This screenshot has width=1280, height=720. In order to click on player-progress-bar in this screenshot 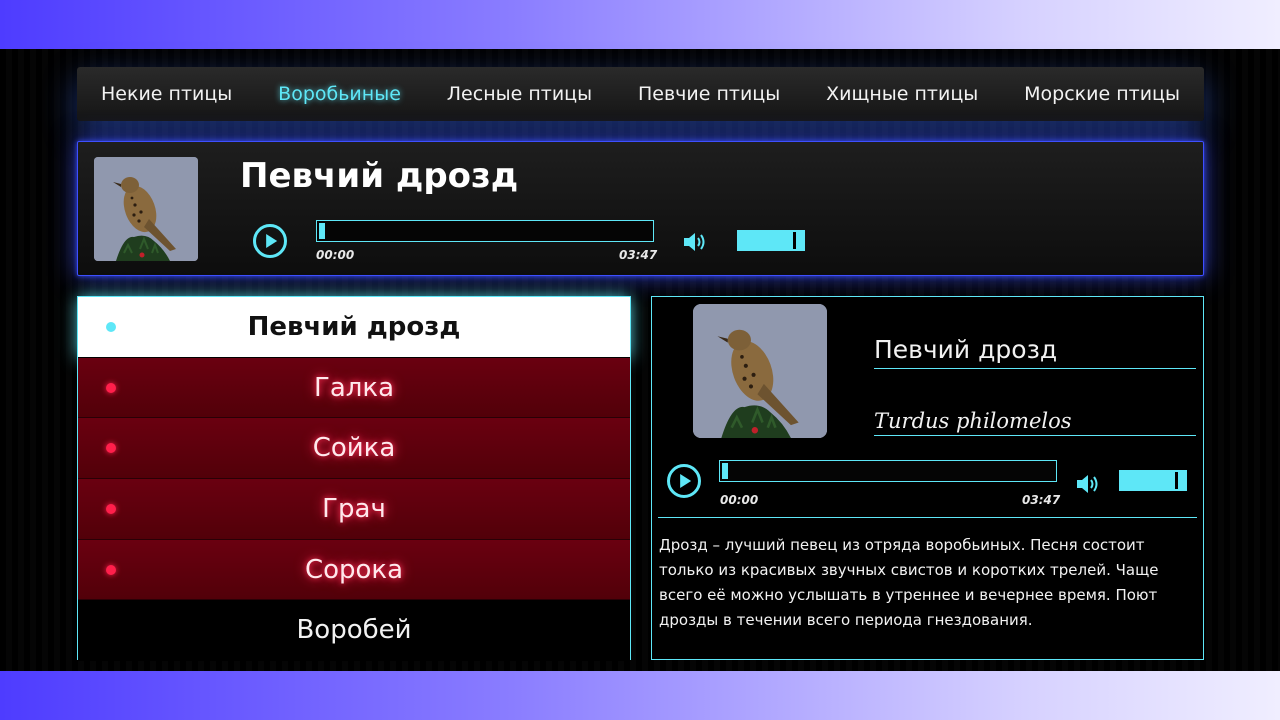, I will do `click(485, 231)`.